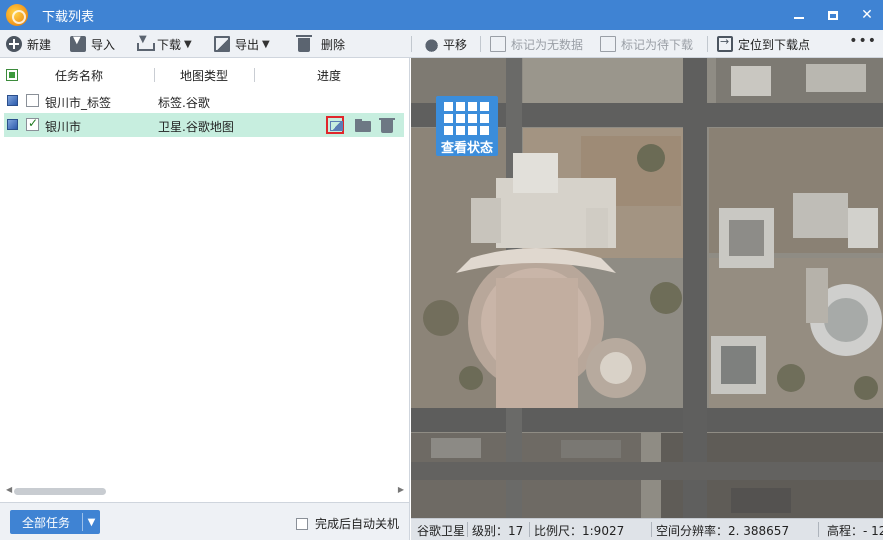 Image resolution: width=883 pixels, height=540 pixels. I want to click on new-button: 新建, so click(28, 44).